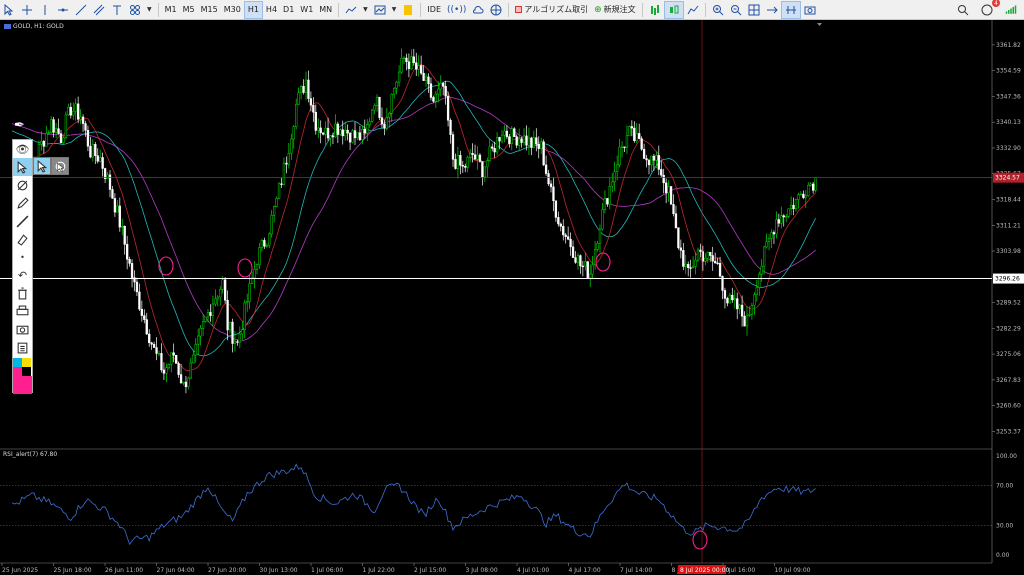  Describe the element at coordinates (60, 166) in the screenshot. I see `select-area-icon` at that location.